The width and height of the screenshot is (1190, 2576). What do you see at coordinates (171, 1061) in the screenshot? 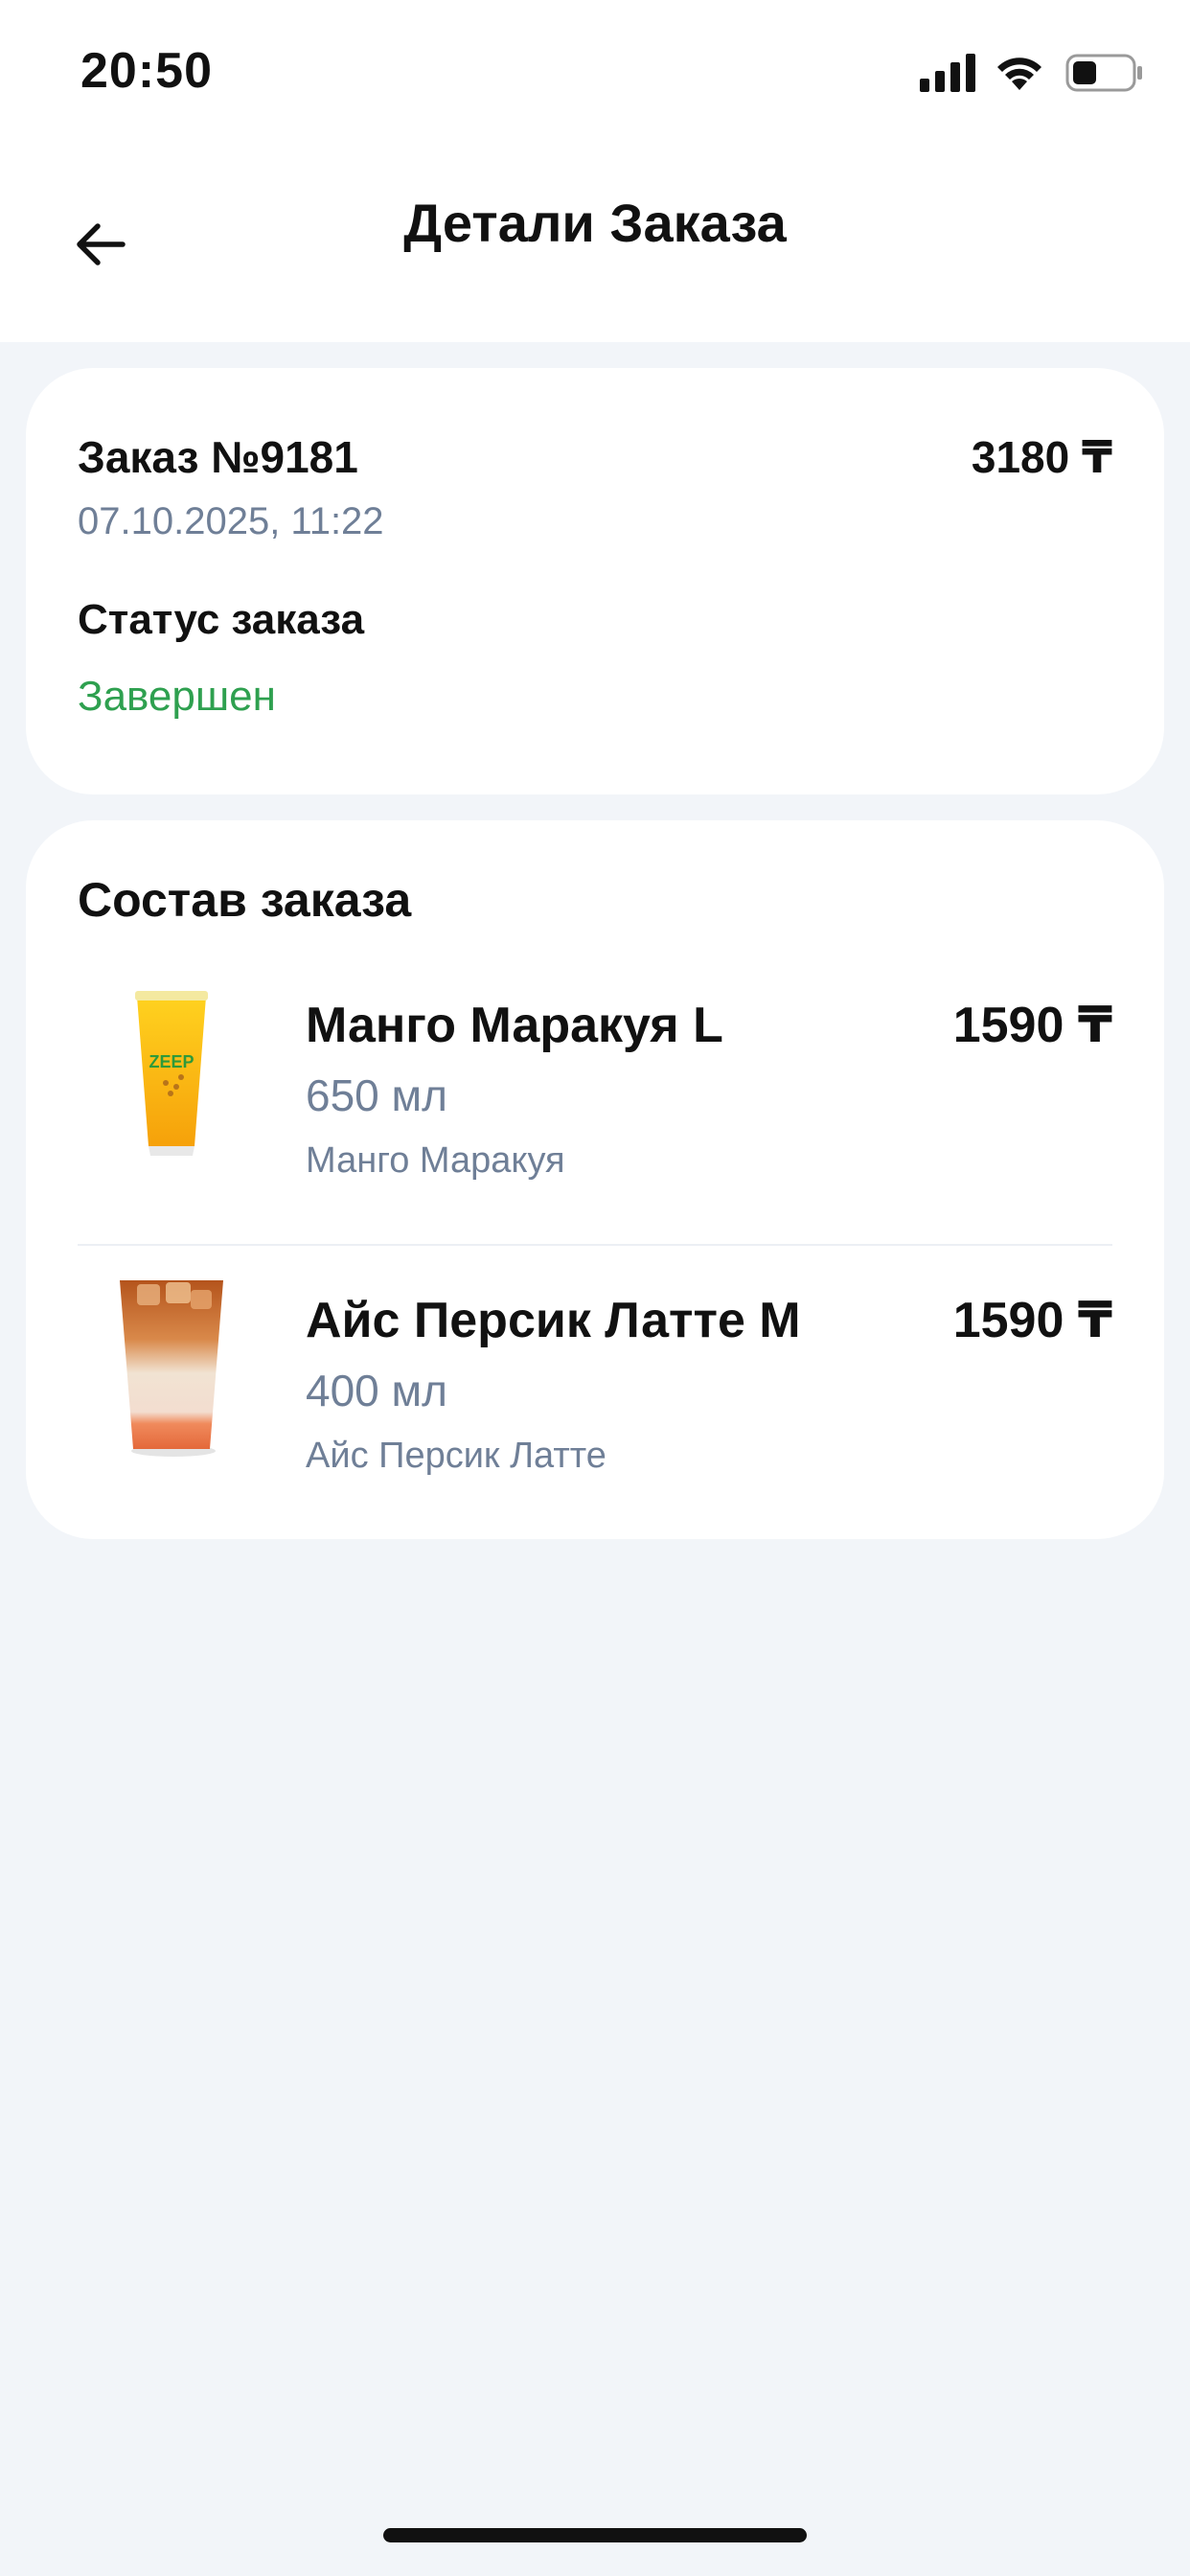
I see `svg-text: ZEEP` at bounding box center [171, 1061].